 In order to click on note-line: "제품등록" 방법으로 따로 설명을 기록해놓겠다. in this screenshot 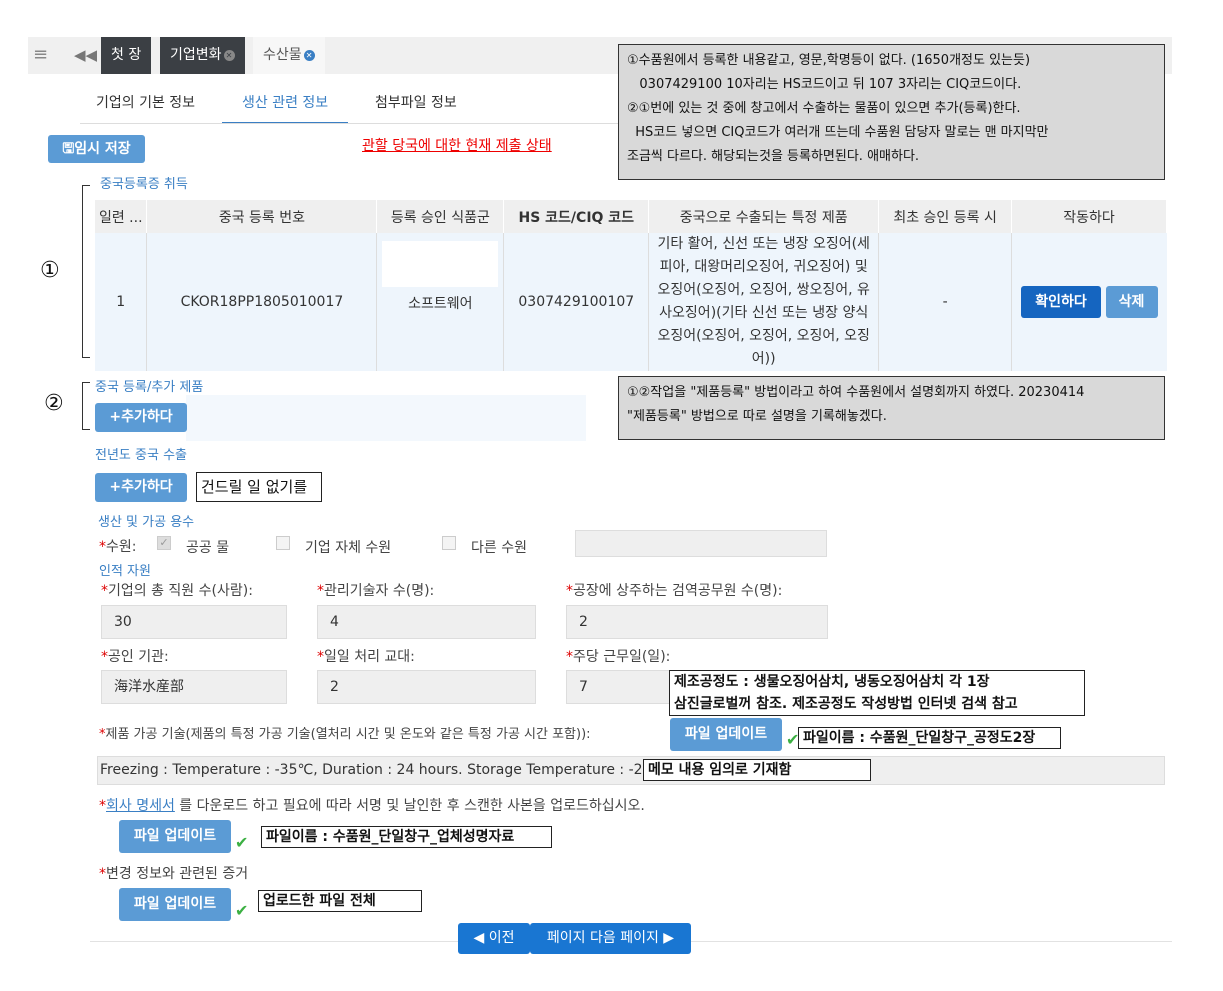, I will do `click(757, 416)`.